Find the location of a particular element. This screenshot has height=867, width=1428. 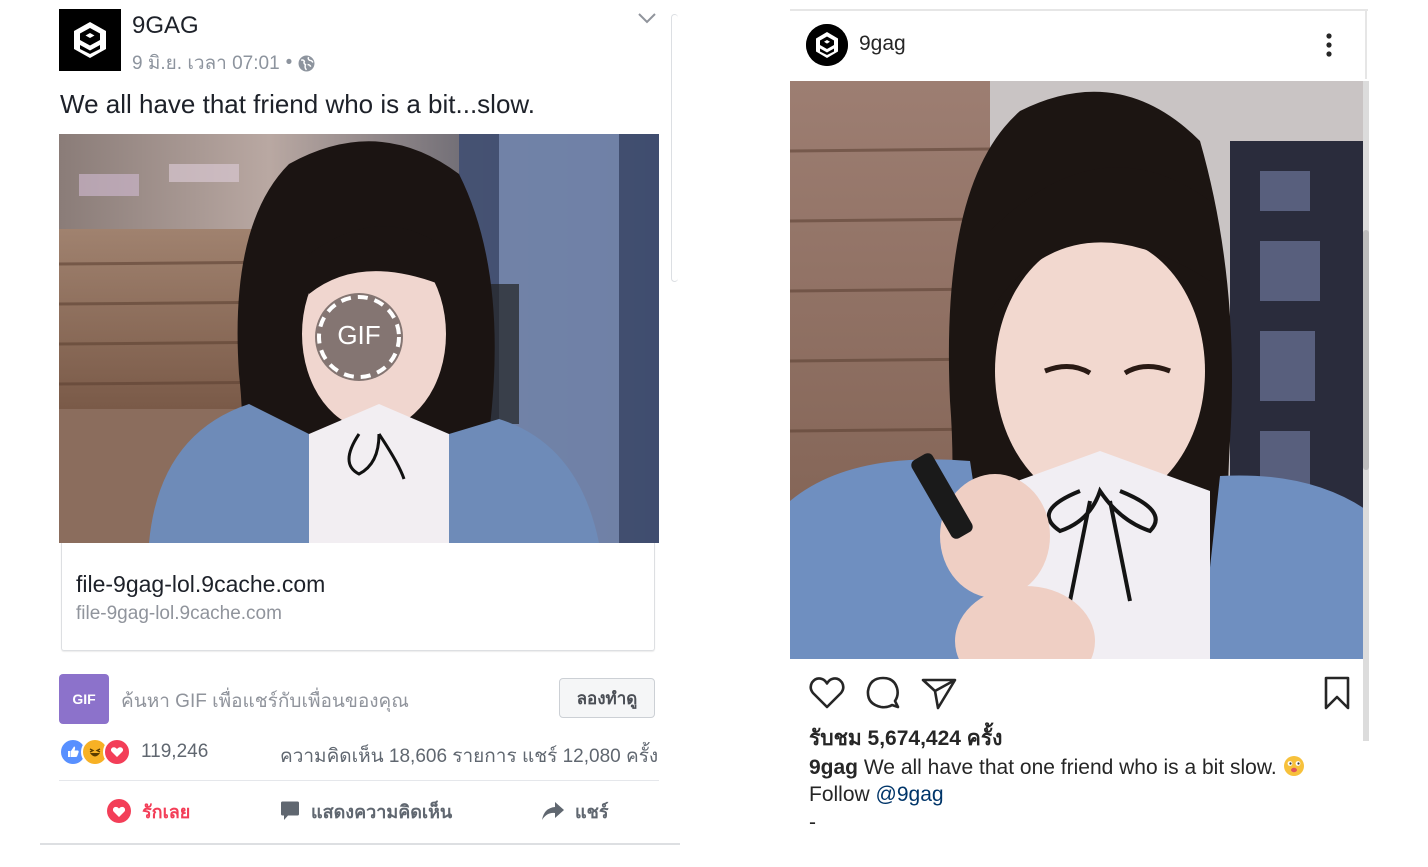

divider is located at coordinates (359, 780).